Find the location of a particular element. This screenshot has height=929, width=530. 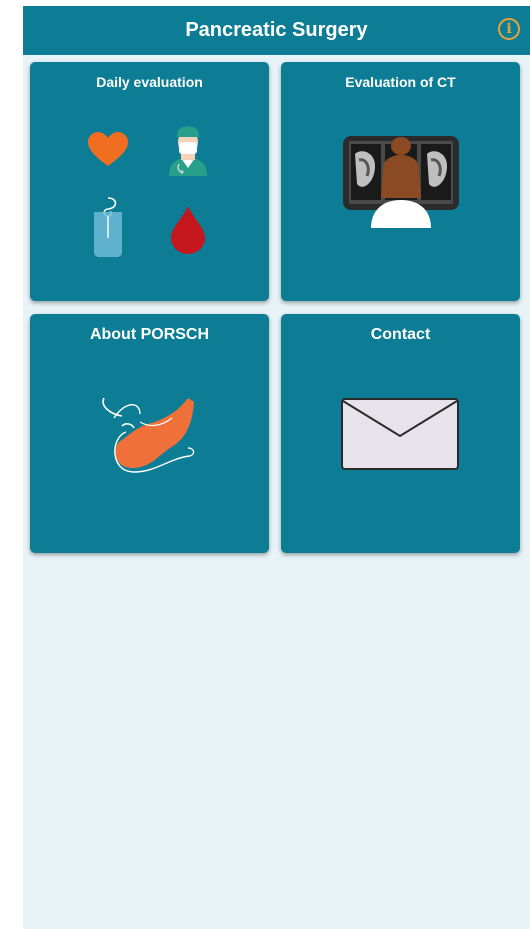

pancreas-icon is located at coordinates (148, 435).